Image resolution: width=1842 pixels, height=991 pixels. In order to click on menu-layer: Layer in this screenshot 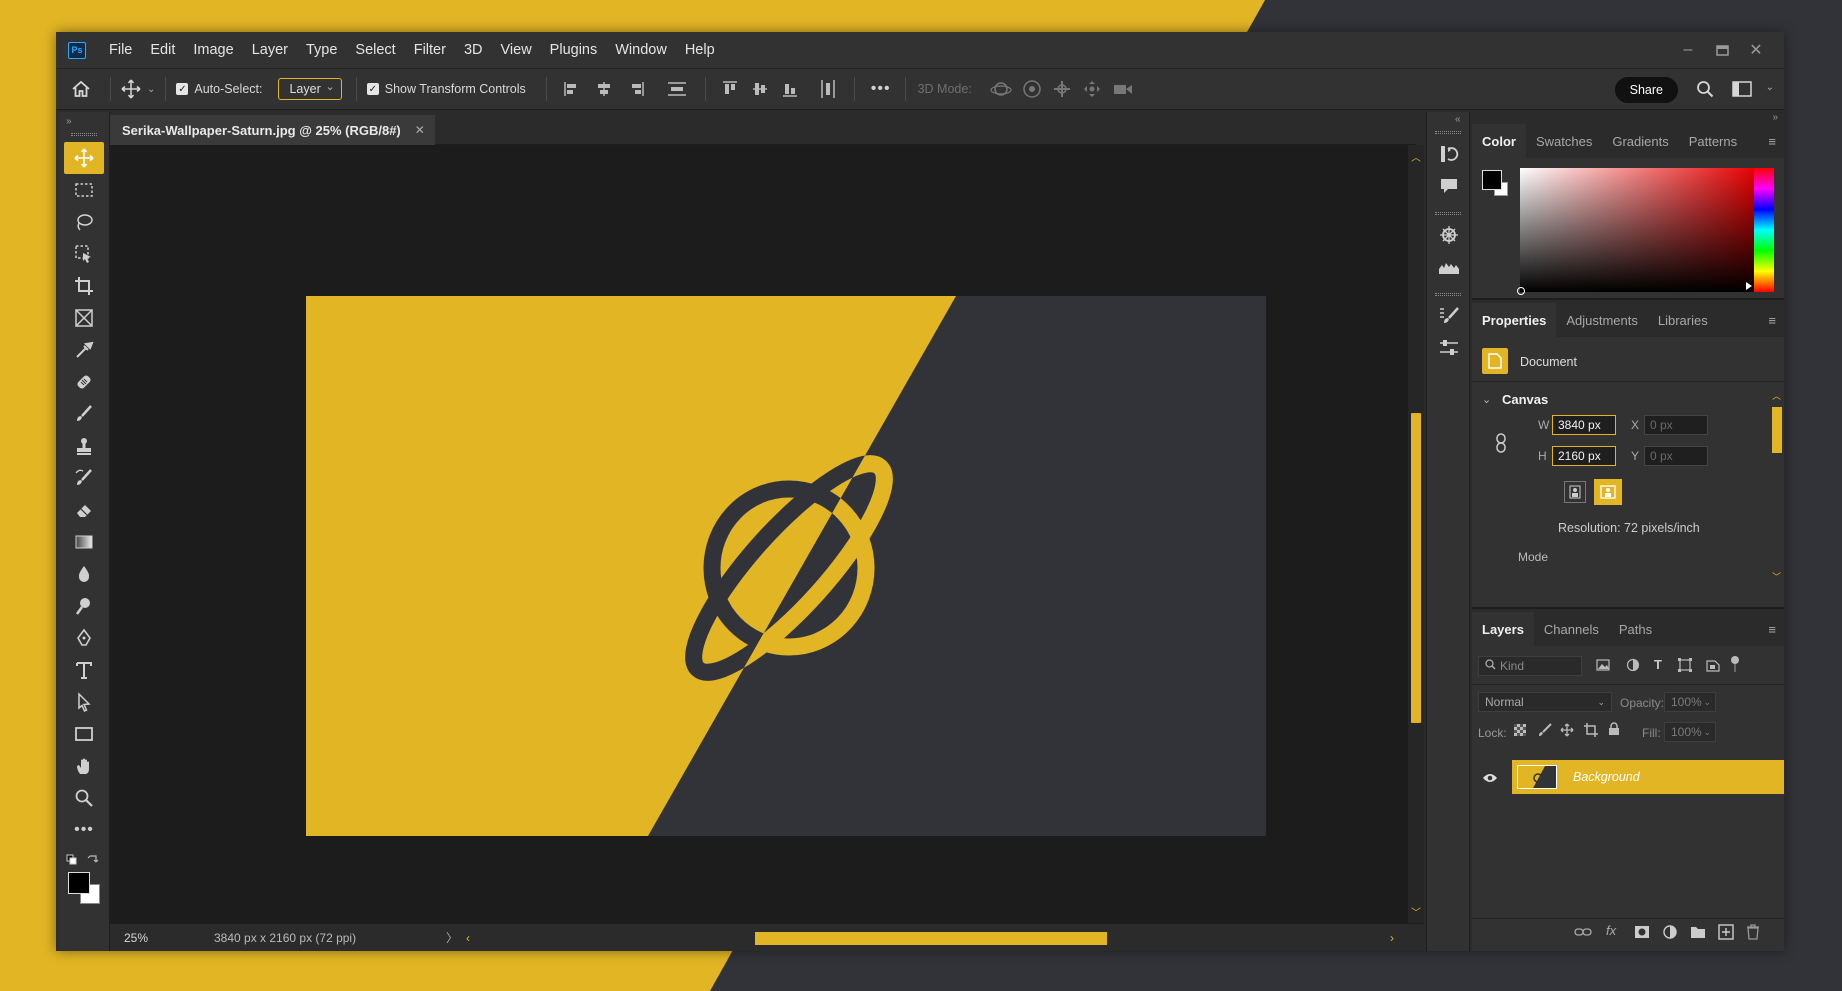, I will do `click(270, 50)`.